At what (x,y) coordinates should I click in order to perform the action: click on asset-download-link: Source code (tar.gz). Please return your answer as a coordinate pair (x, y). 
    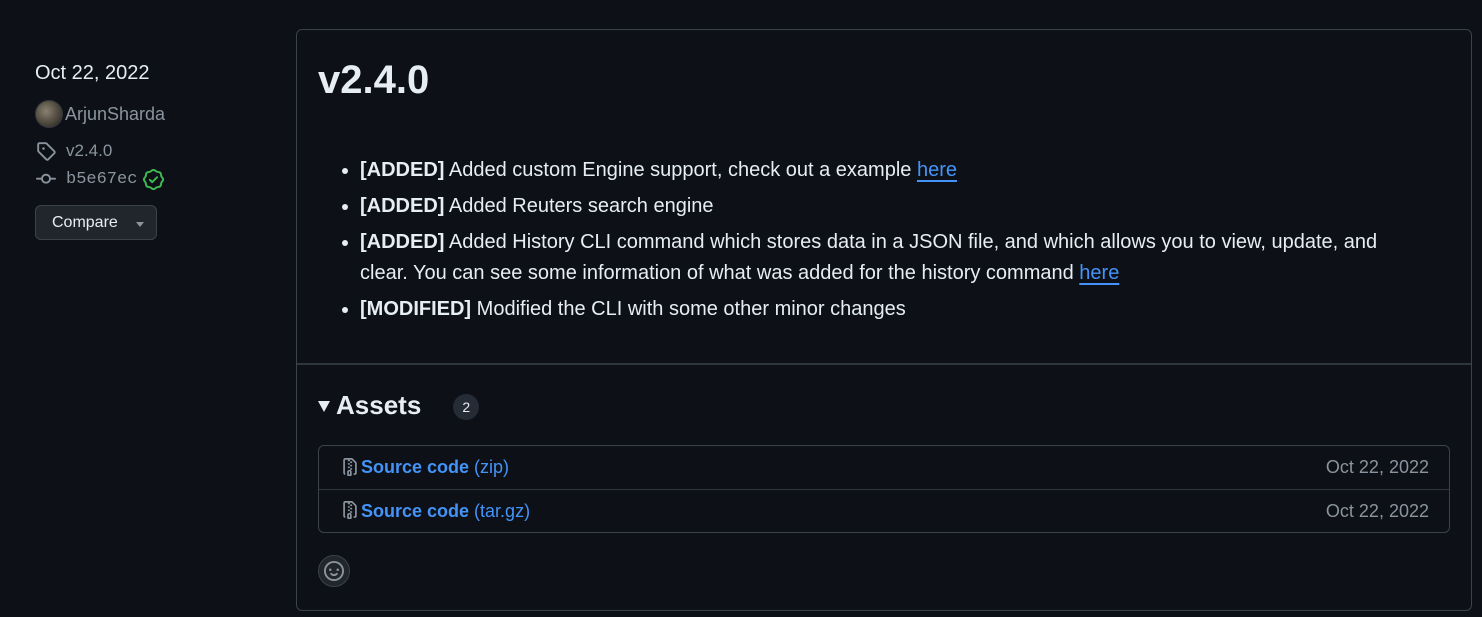
    Looking at the image, I should click on (445, 511).